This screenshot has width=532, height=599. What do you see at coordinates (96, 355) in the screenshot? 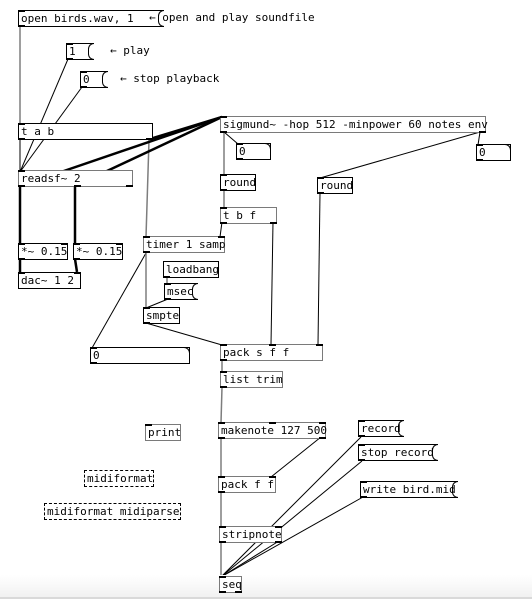
I see `timer-output-value: 0` at bounding box center [96, 355].